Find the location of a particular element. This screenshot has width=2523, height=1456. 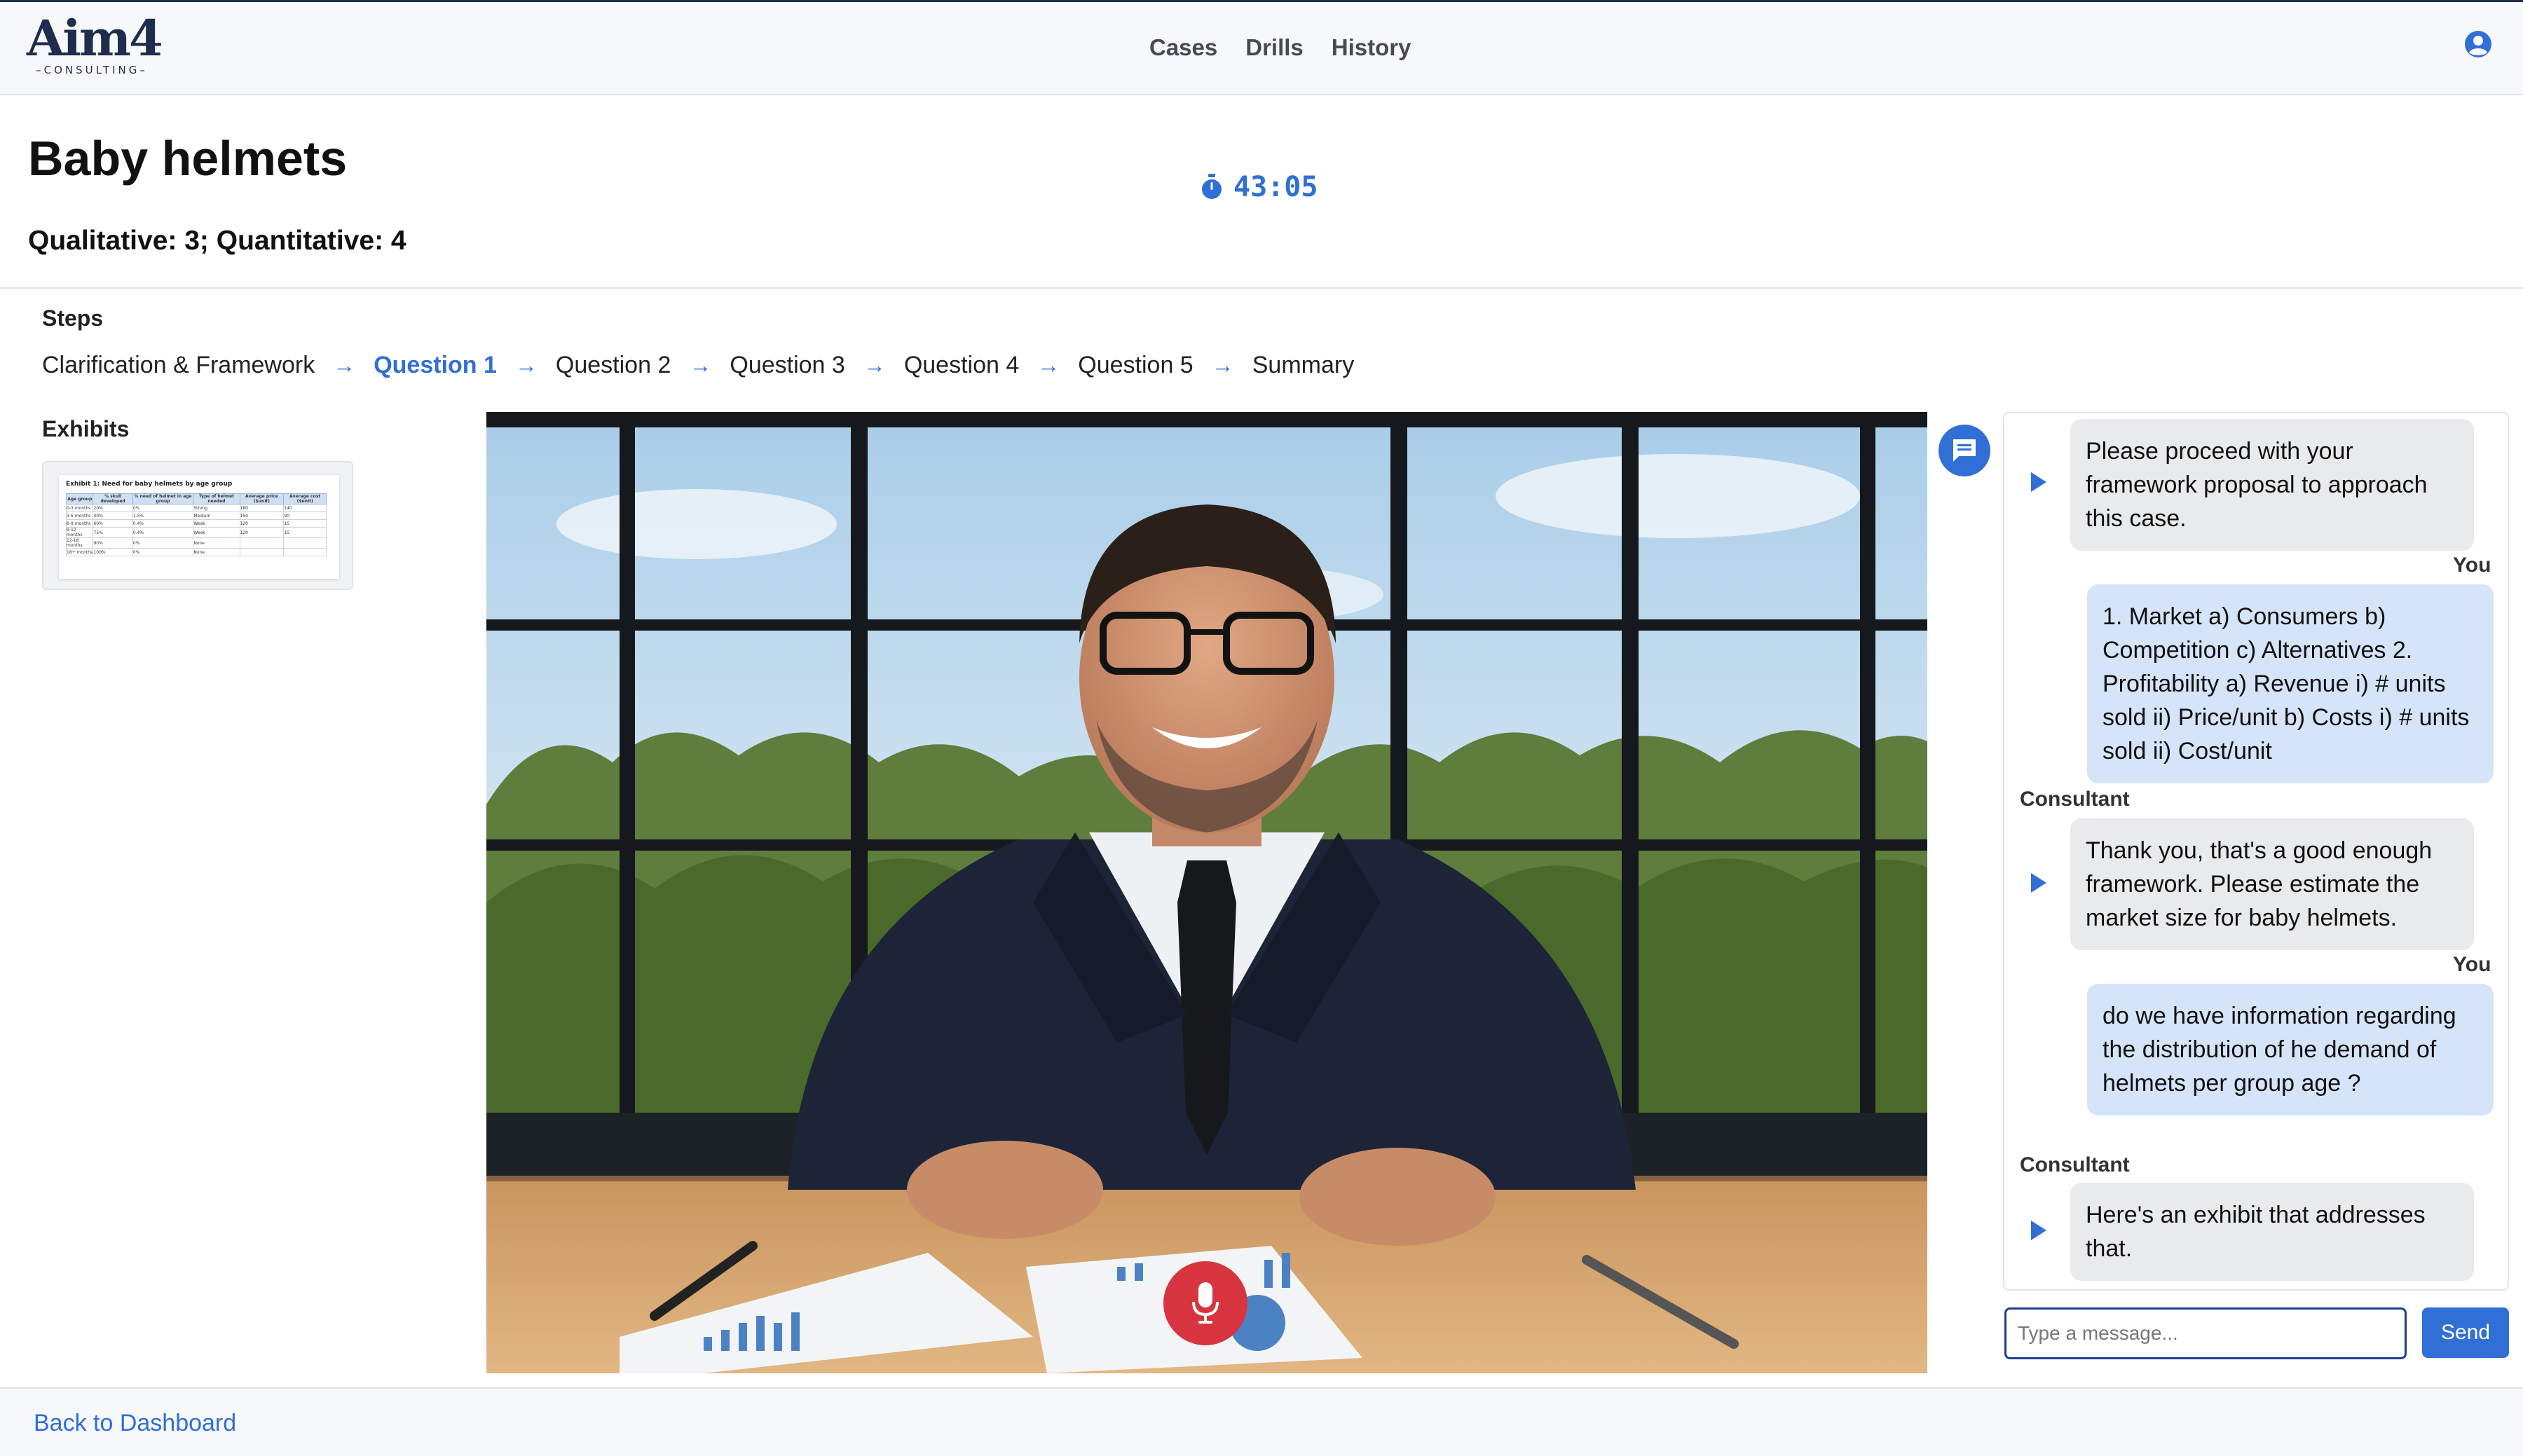

exhibit-header-cell: Age group is located at coordinates (79, 498).